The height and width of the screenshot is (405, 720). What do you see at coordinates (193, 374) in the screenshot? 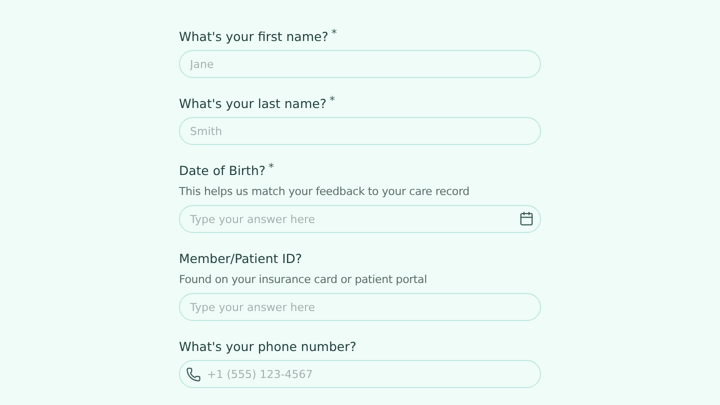
I see `phone-icon` at bounding box center [193, 374].